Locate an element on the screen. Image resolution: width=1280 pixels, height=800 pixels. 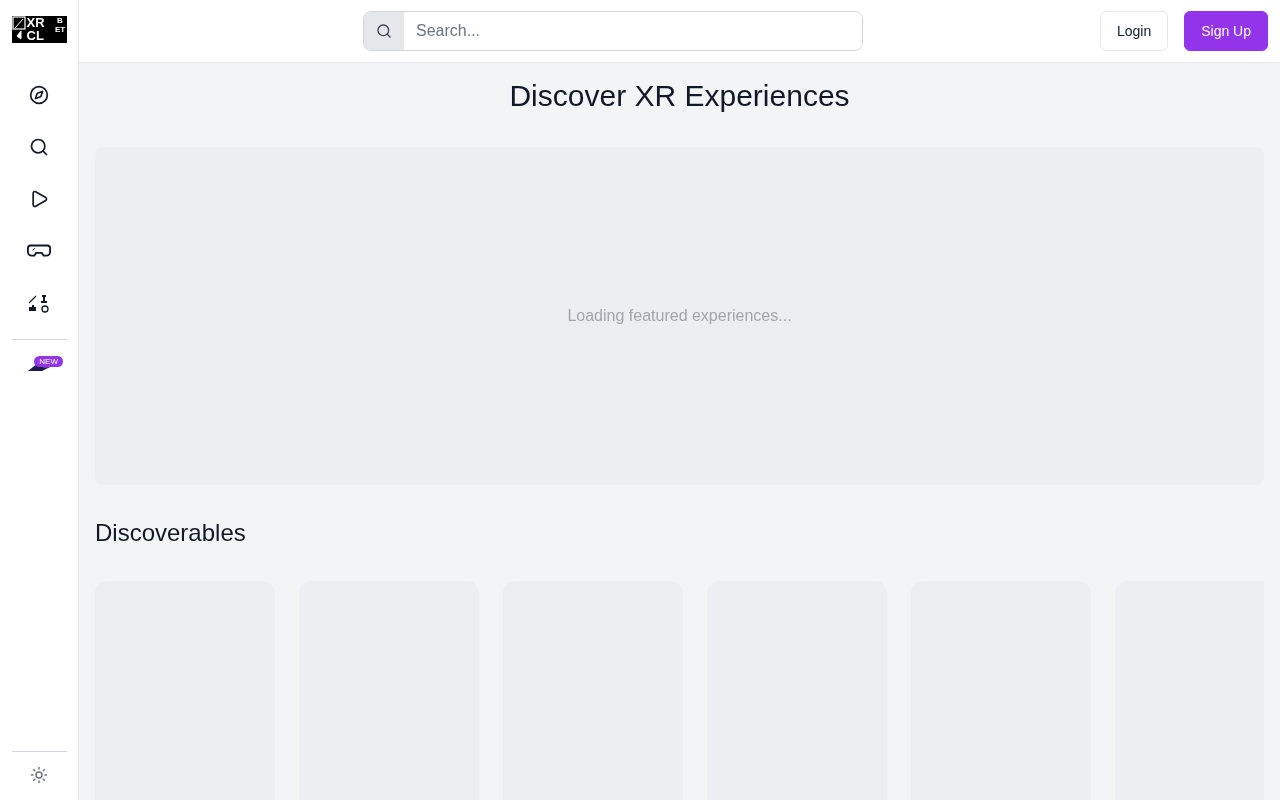
compass-icon is located at coordinates (39, 95).